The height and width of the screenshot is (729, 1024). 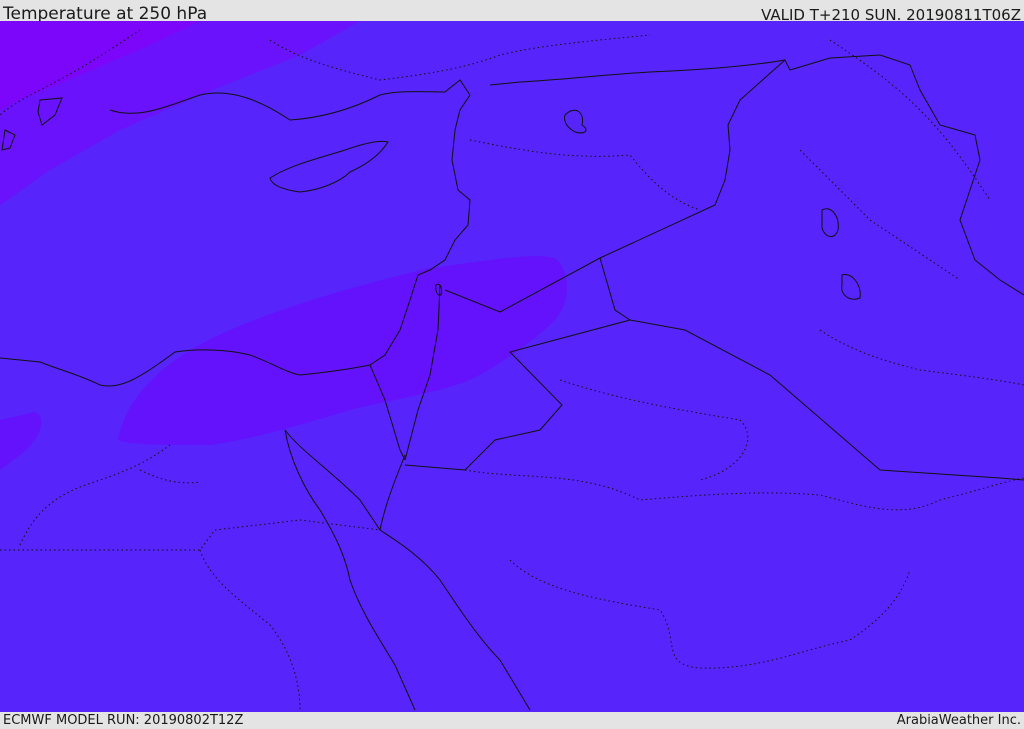 I want to click on credit-text: ArabiaWeather Inc., so click(x=958, y=720).